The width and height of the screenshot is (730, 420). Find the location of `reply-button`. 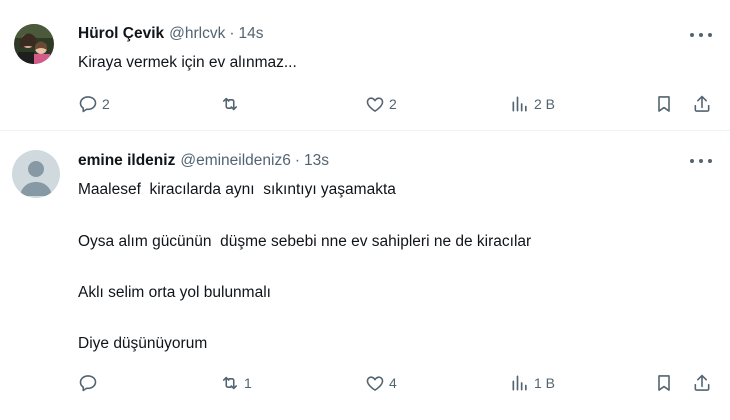

reply-button is located at coordinates (90, 383).